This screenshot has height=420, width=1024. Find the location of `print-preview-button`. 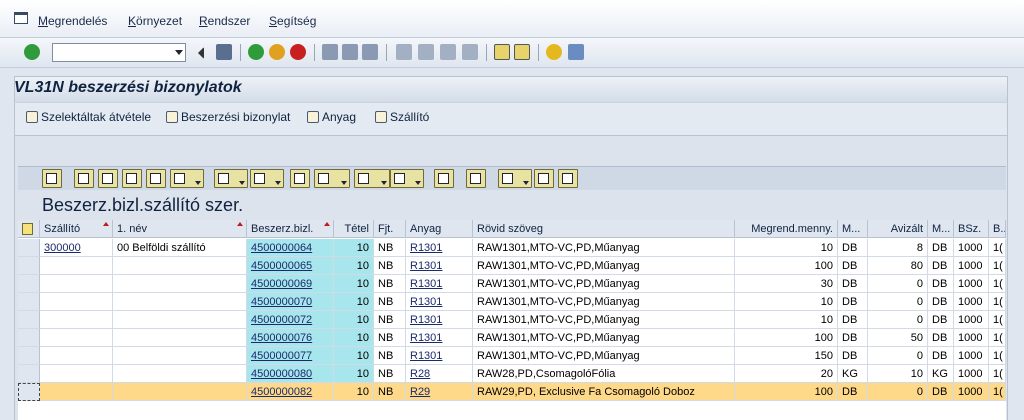

print-preview-button is located at coordinates (300, 178).